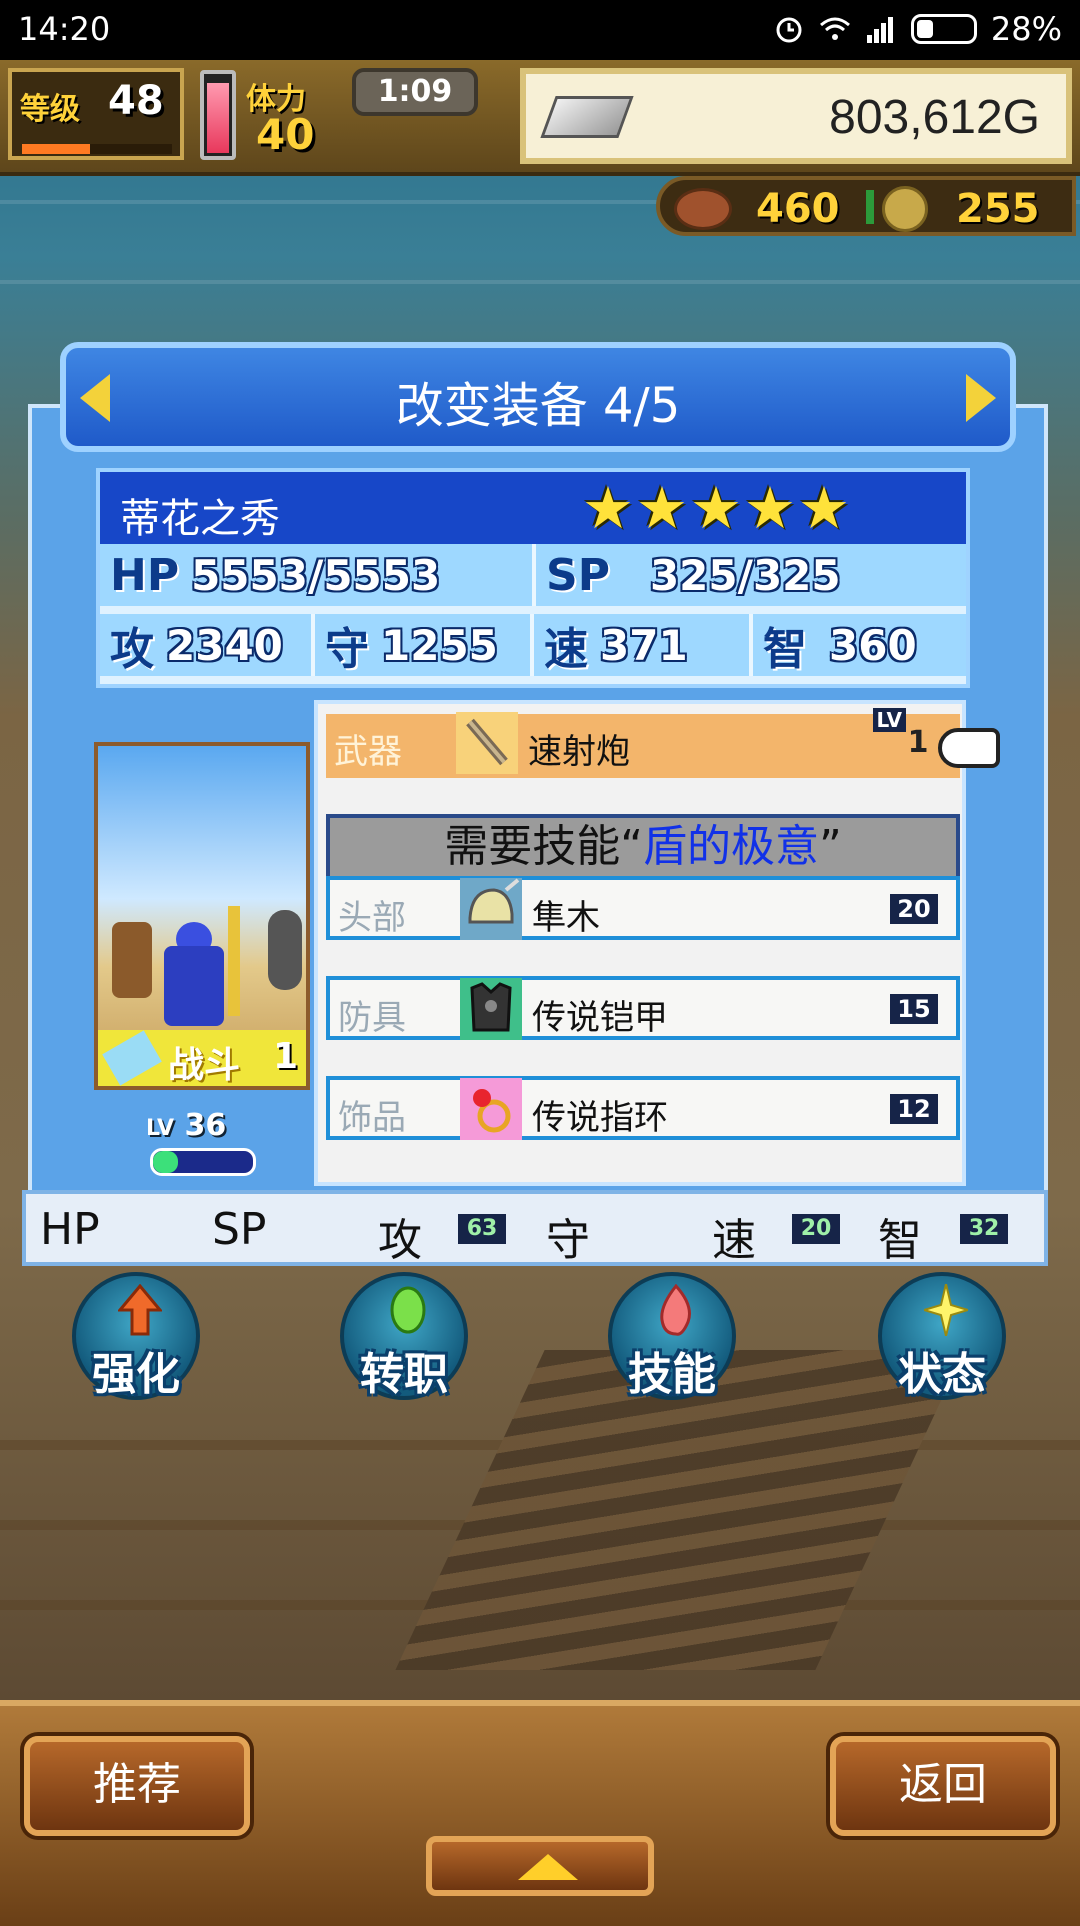 The height and width of the screenshot is (1926, 1080). I want to click on sword-sprite, so click(234, 961).